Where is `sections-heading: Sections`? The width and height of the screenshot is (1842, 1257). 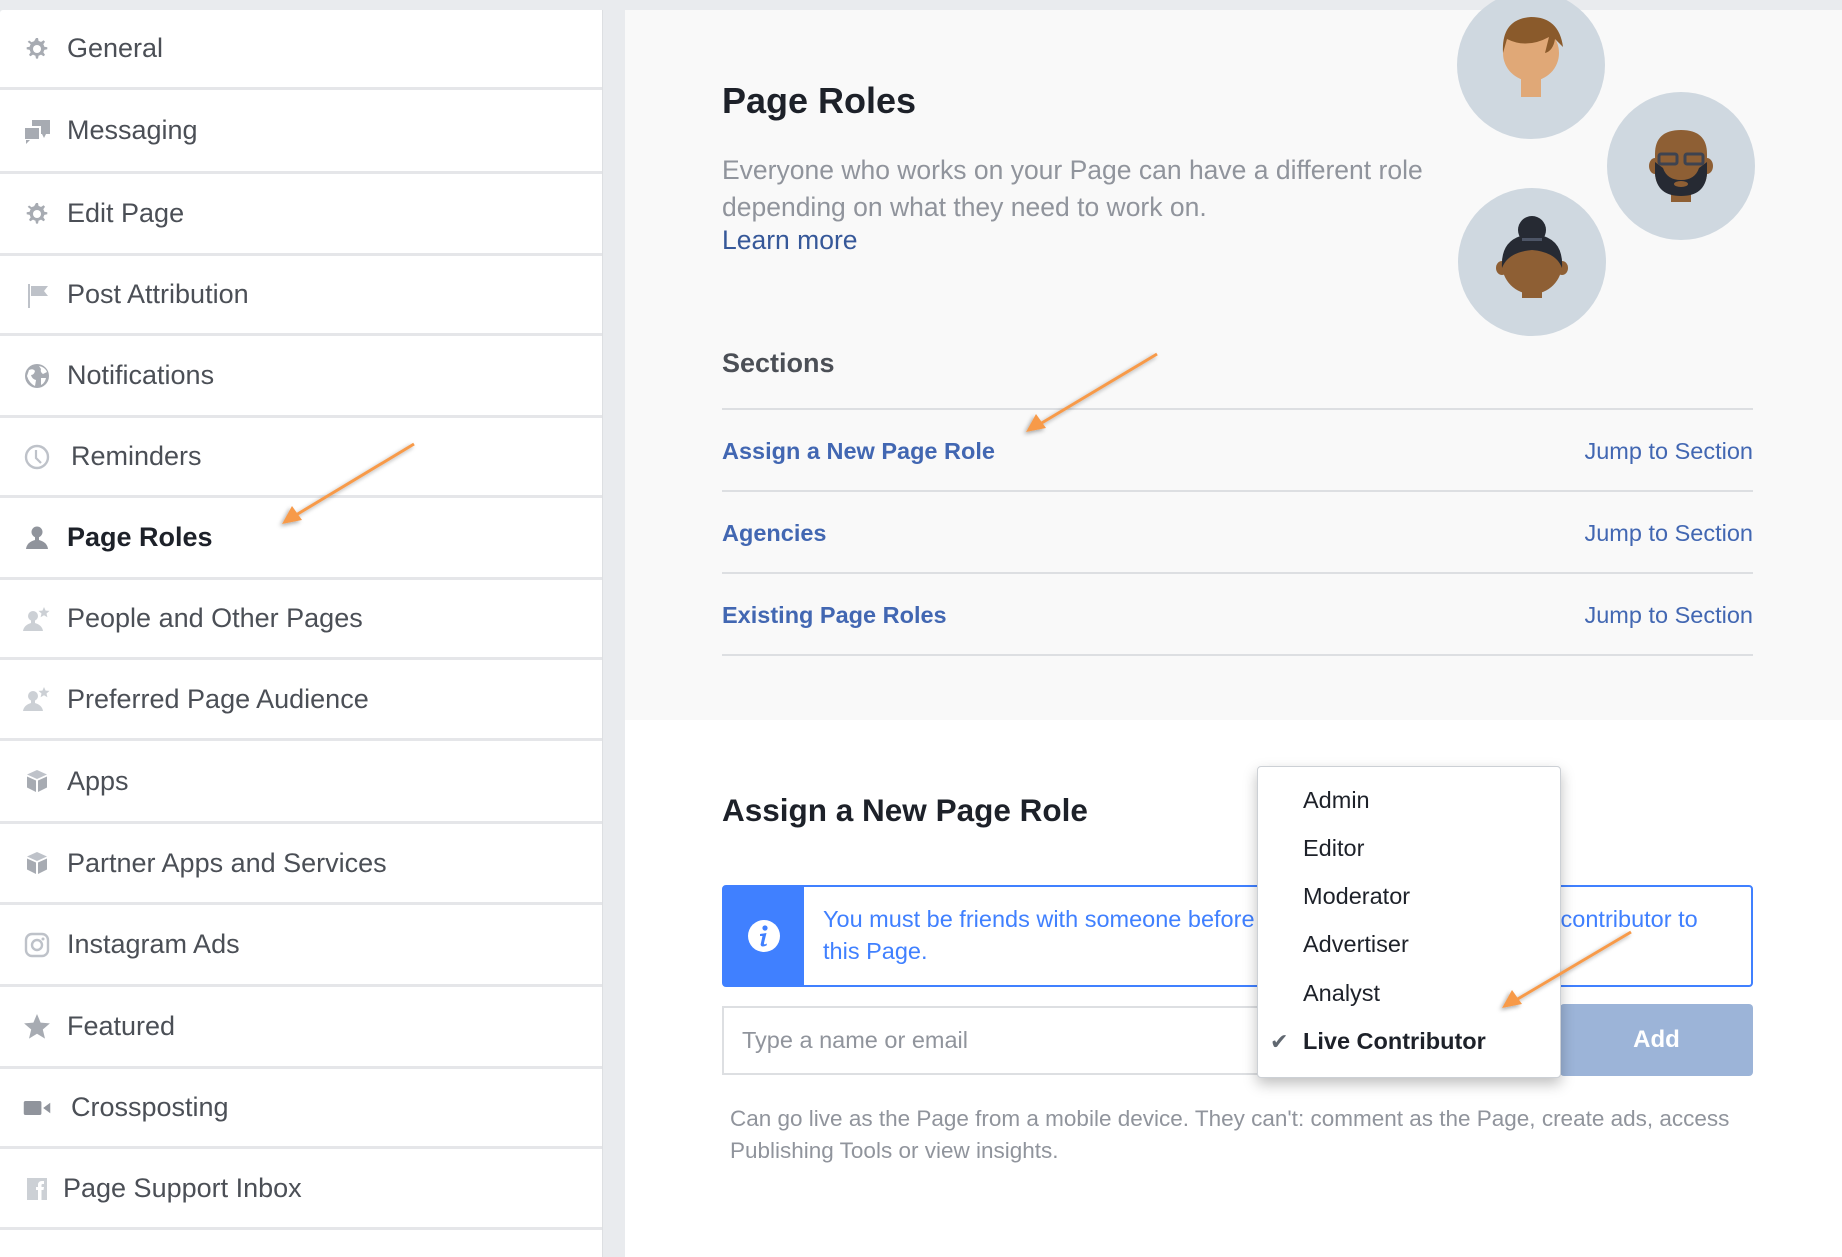 sections-heading: Sections is located at coordinates (778, 363).